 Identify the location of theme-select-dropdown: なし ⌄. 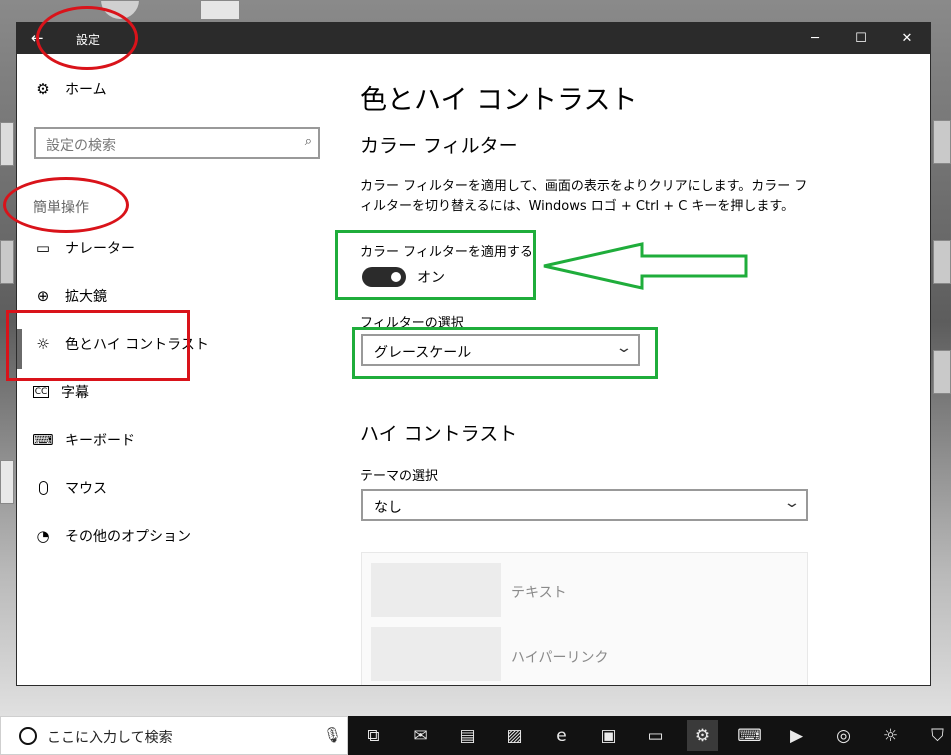
(584, 505).